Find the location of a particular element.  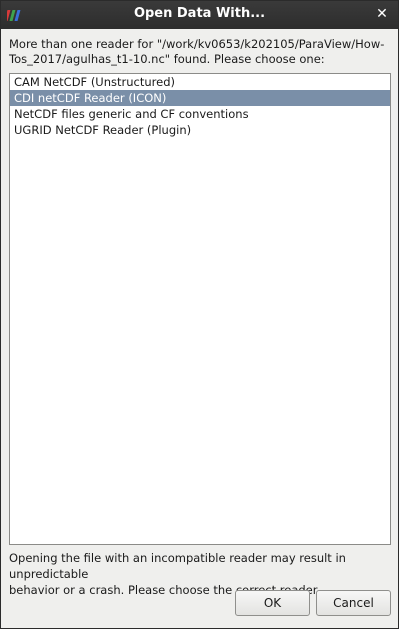

title-bar: Open Data With... ✕ is located at coordinates (199, 15).